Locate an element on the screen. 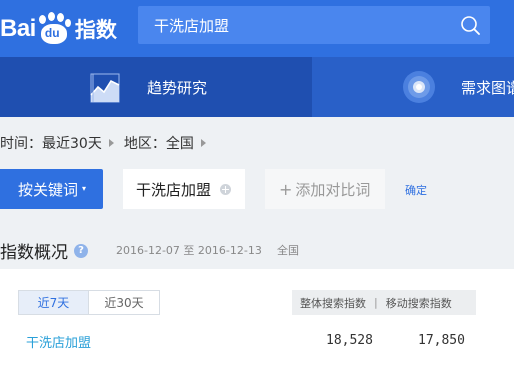 The width and height of the screenshot is (514, 378). row-keyword-link: 干洗店加盟 is located at coordinates (58, 341).